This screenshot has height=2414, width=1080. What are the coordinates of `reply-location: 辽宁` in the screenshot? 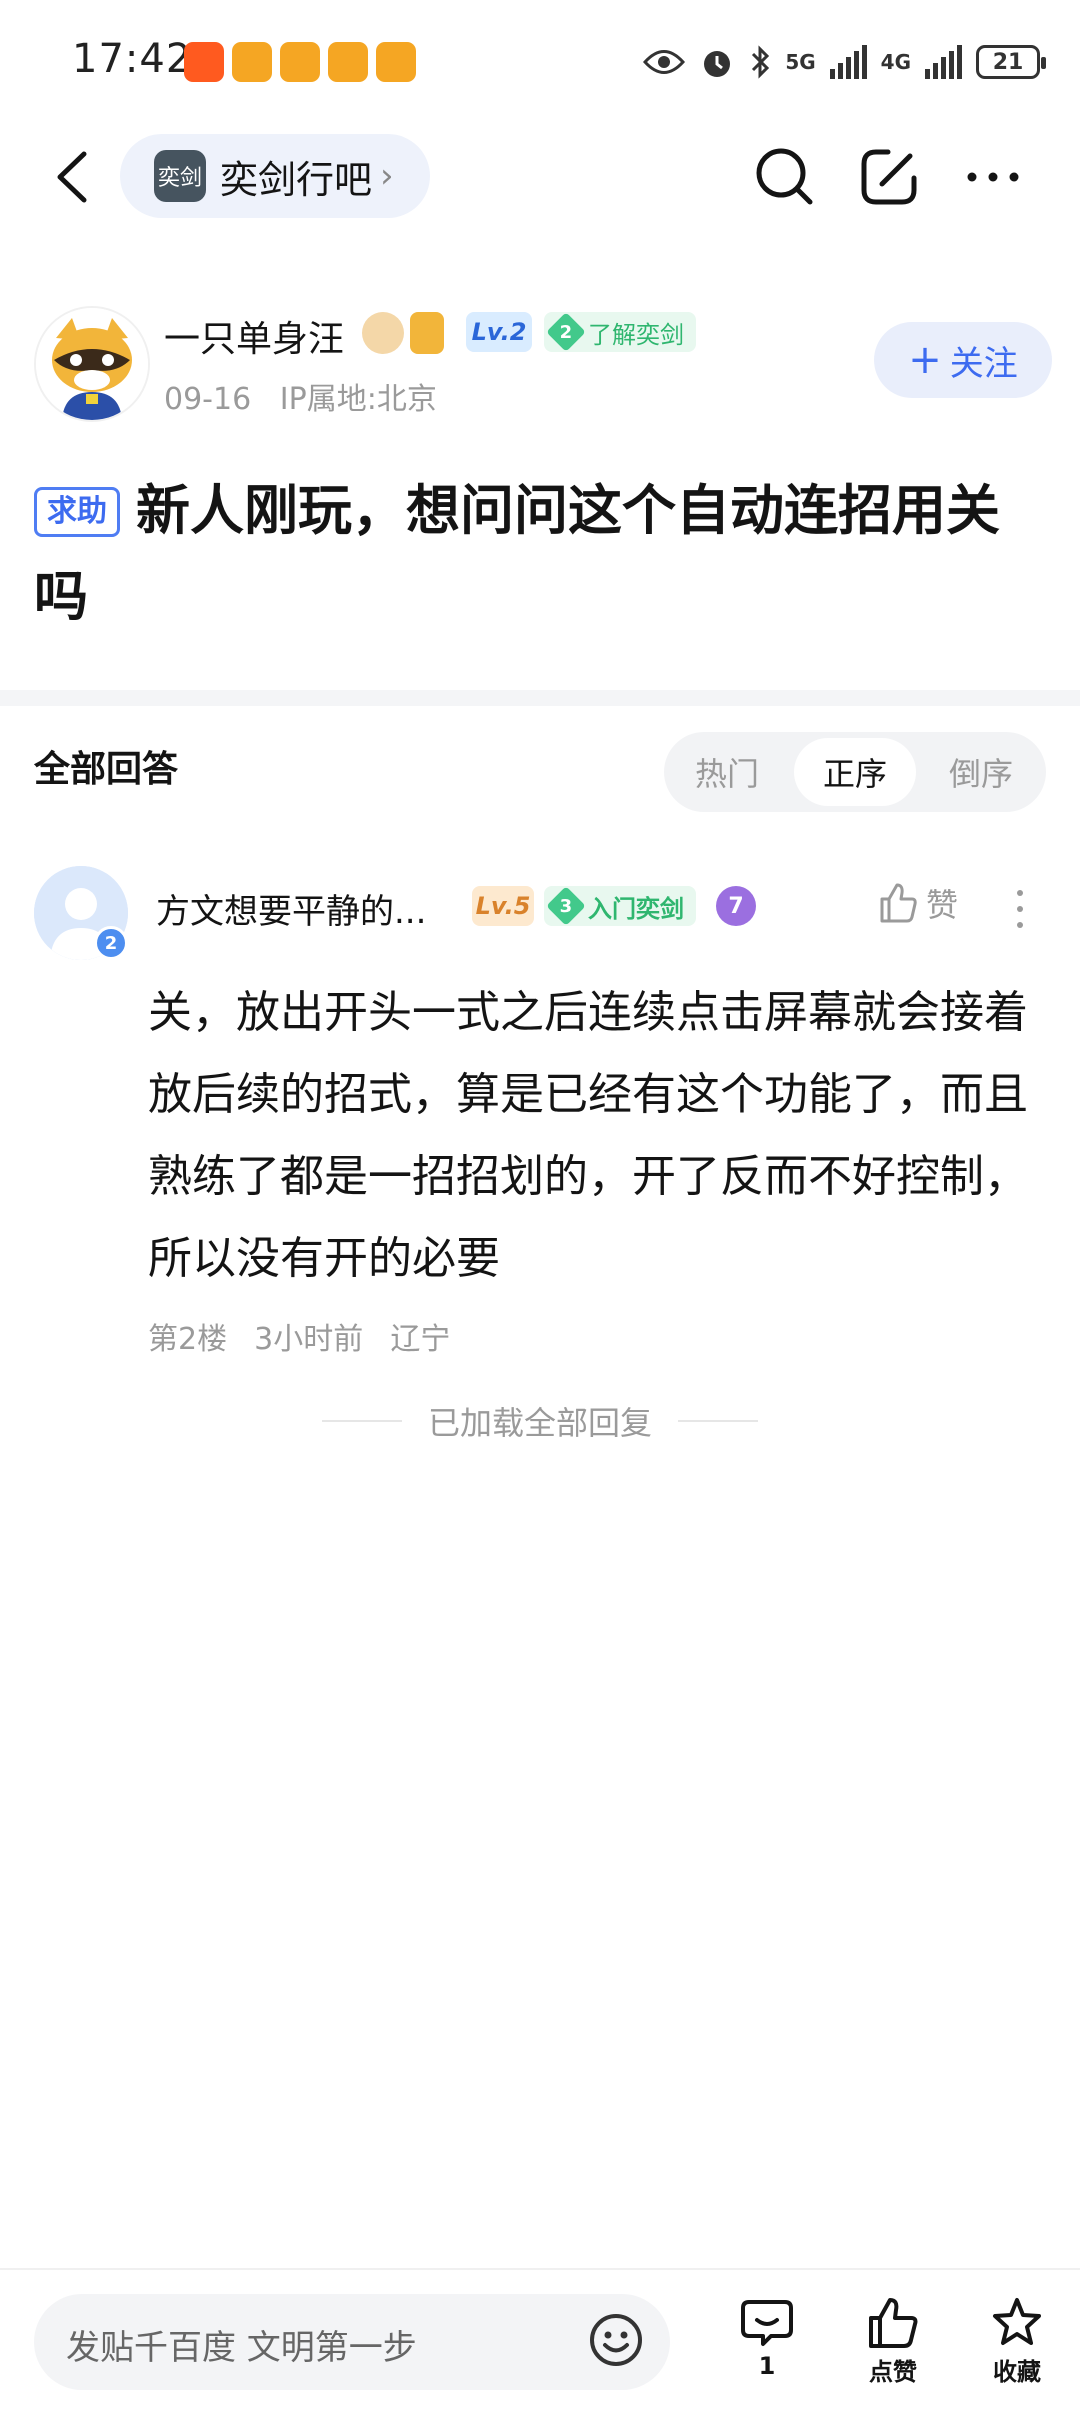 It's located at (420, 1339).